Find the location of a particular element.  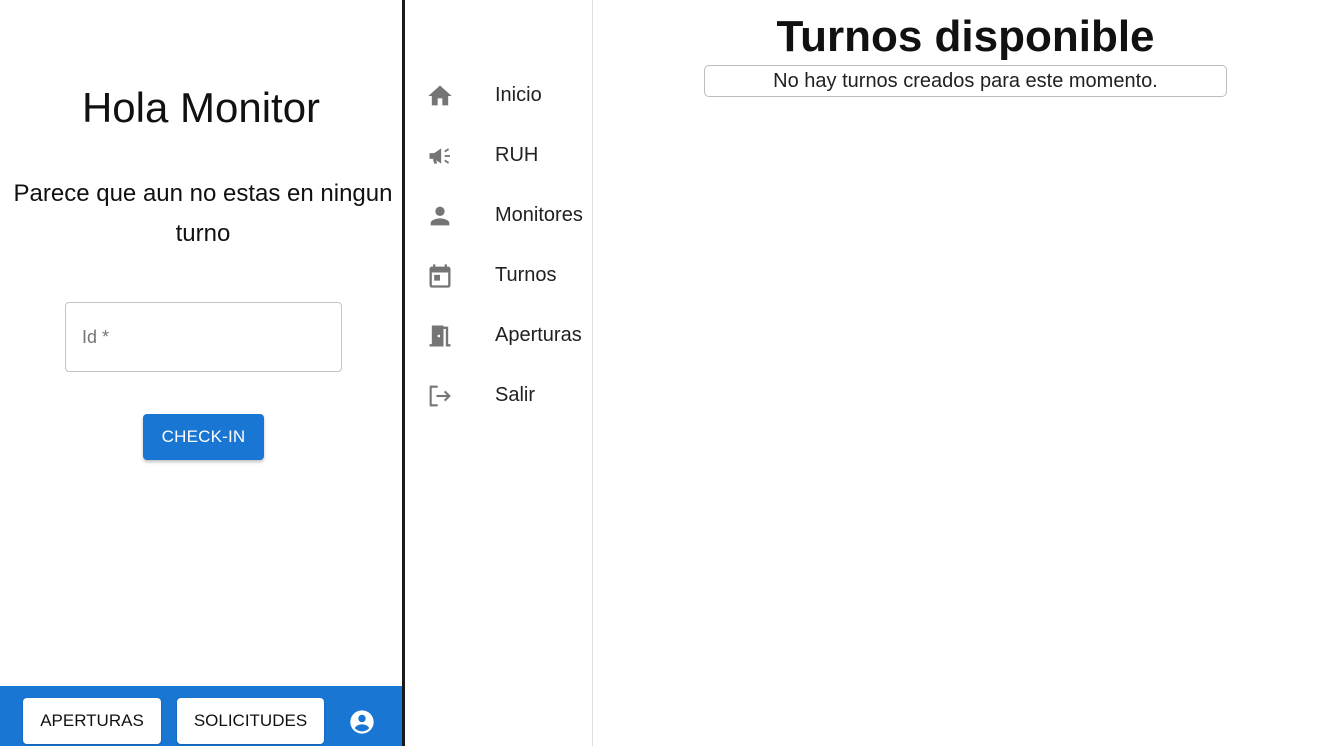

id-input is located at coordinates (203, 337).